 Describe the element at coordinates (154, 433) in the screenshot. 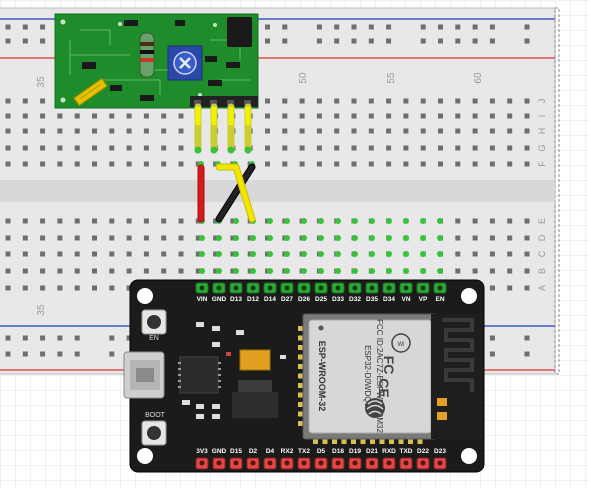

I see `boot-button` at that location.